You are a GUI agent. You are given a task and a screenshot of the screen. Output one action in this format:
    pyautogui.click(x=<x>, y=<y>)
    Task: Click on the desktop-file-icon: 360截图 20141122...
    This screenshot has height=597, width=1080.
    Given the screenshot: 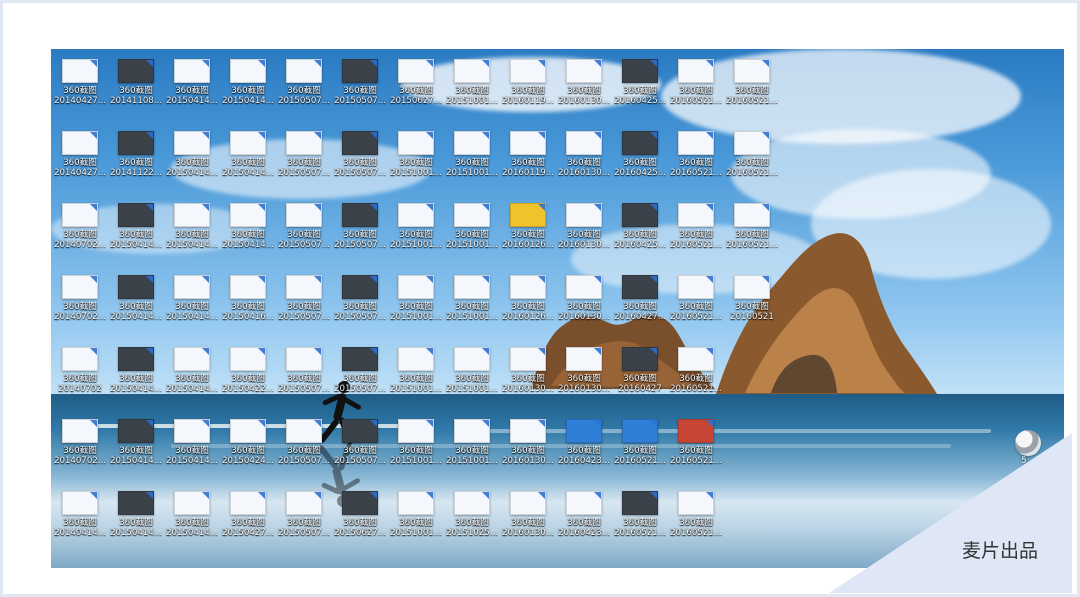 What is the action you would take?
    pyautogui.click(x=136, y=162)
    